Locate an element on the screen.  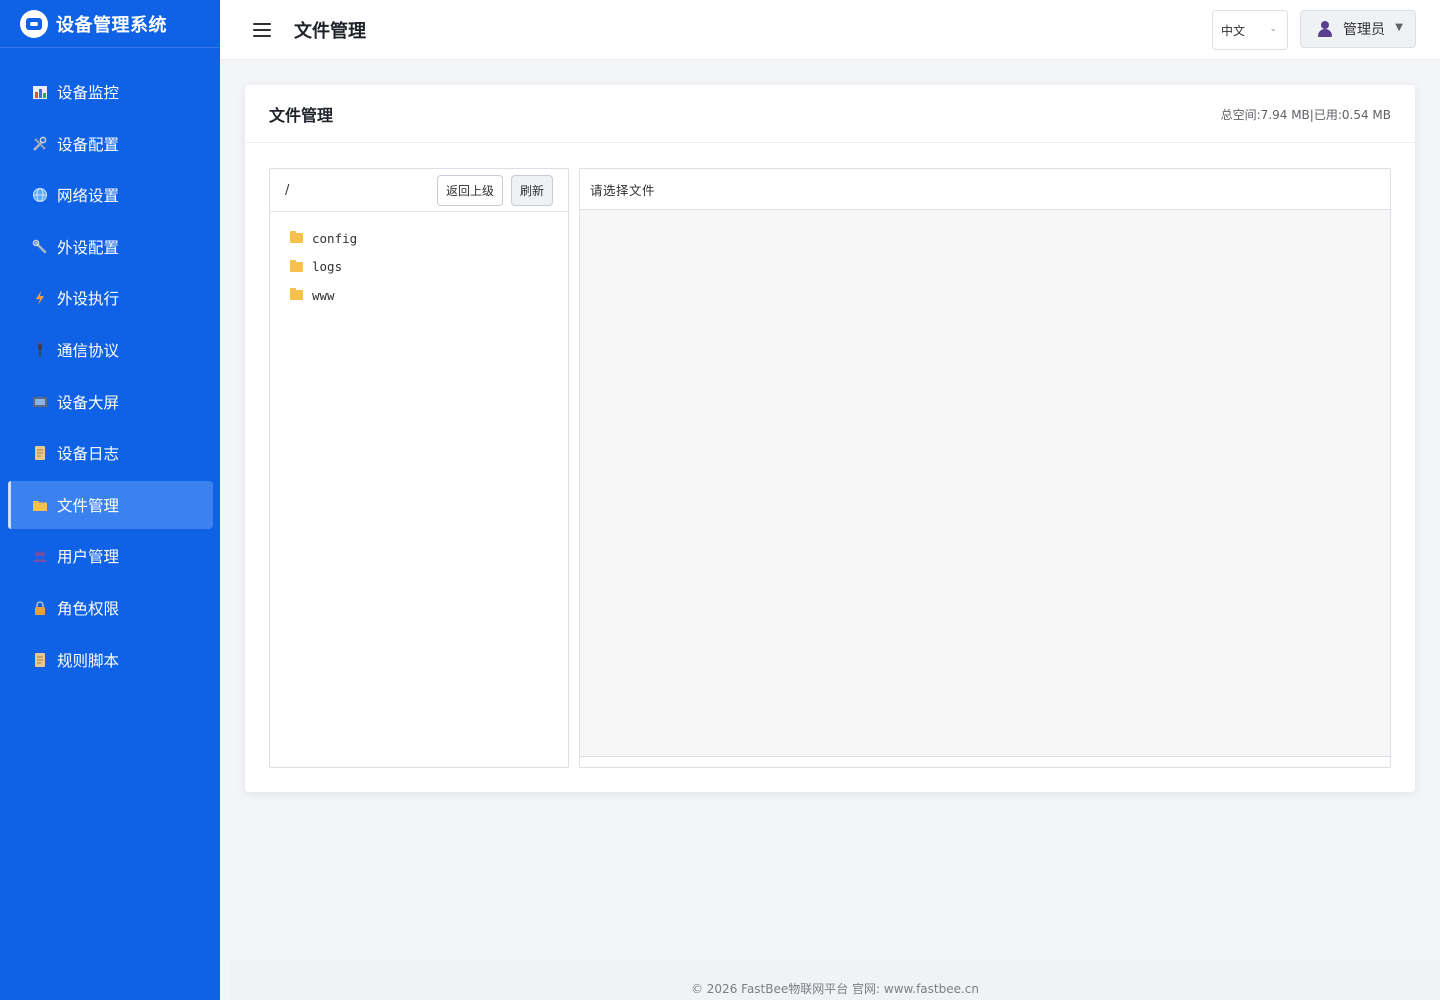
sidebar-item-big-screen: 设备大屏 is located at coordinates (110, 402).